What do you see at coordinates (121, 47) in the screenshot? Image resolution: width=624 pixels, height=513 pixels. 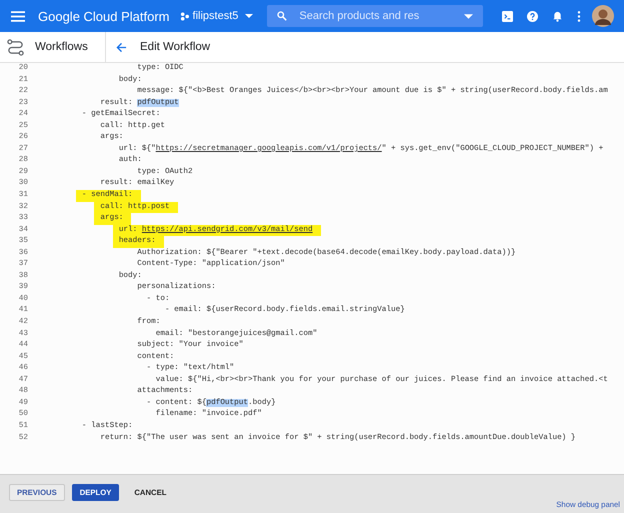 I see `back-arrow-icon` at bounding box center [121, 47].